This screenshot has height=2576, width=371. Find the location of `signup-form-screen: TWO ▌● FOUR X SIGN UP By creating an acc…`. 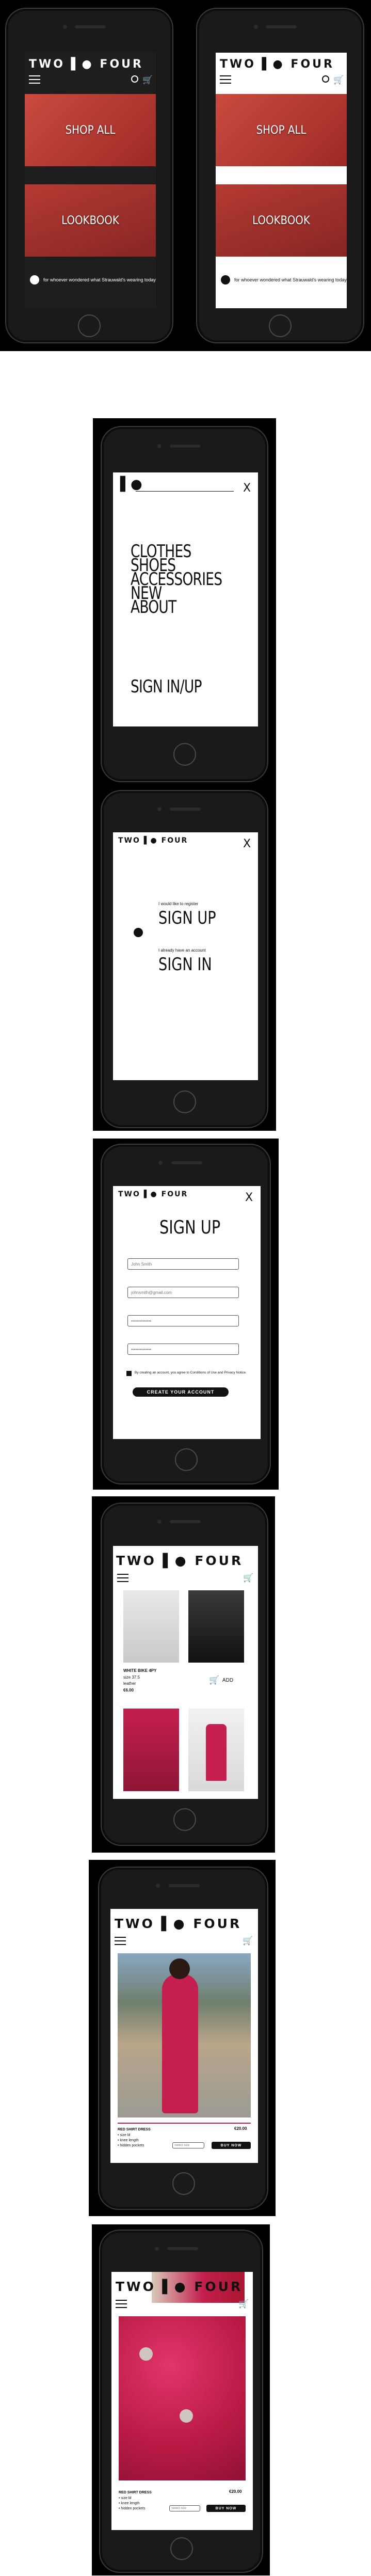

signup-form-screen: TWO ▌● FOUR X SIGN UP By creating an acc… is located at coordinates (187, 1312).